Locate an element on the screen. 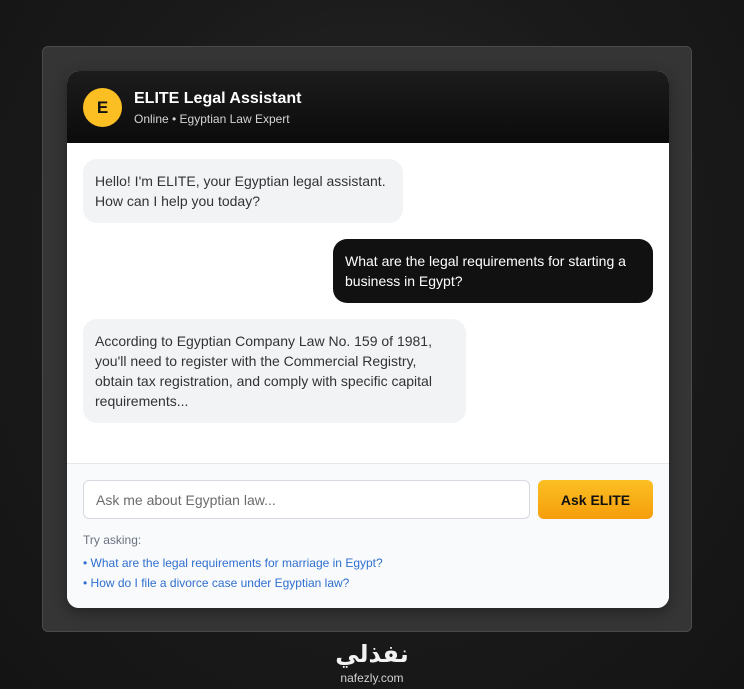 This screenshot has width=744, height=689. status-subtitle: Online • Egyptian Law Expert is located at coordinates (212, 119).